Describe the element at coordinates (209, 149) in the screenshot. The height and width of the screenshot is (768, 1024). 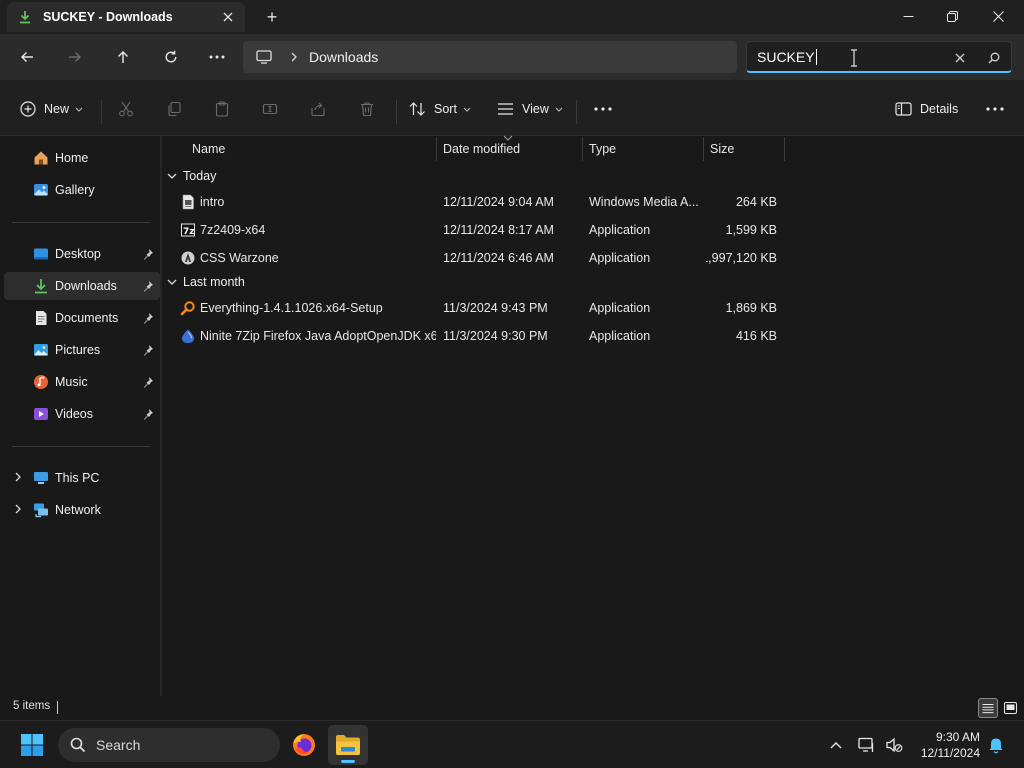
I see `column-label: Name` at that location.